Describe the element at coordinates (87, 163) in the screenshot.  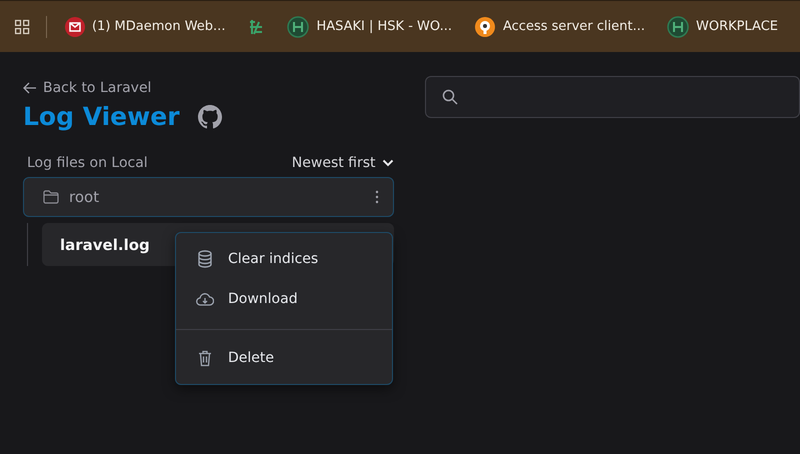
I see `section-label: Log files on Local` at that location.